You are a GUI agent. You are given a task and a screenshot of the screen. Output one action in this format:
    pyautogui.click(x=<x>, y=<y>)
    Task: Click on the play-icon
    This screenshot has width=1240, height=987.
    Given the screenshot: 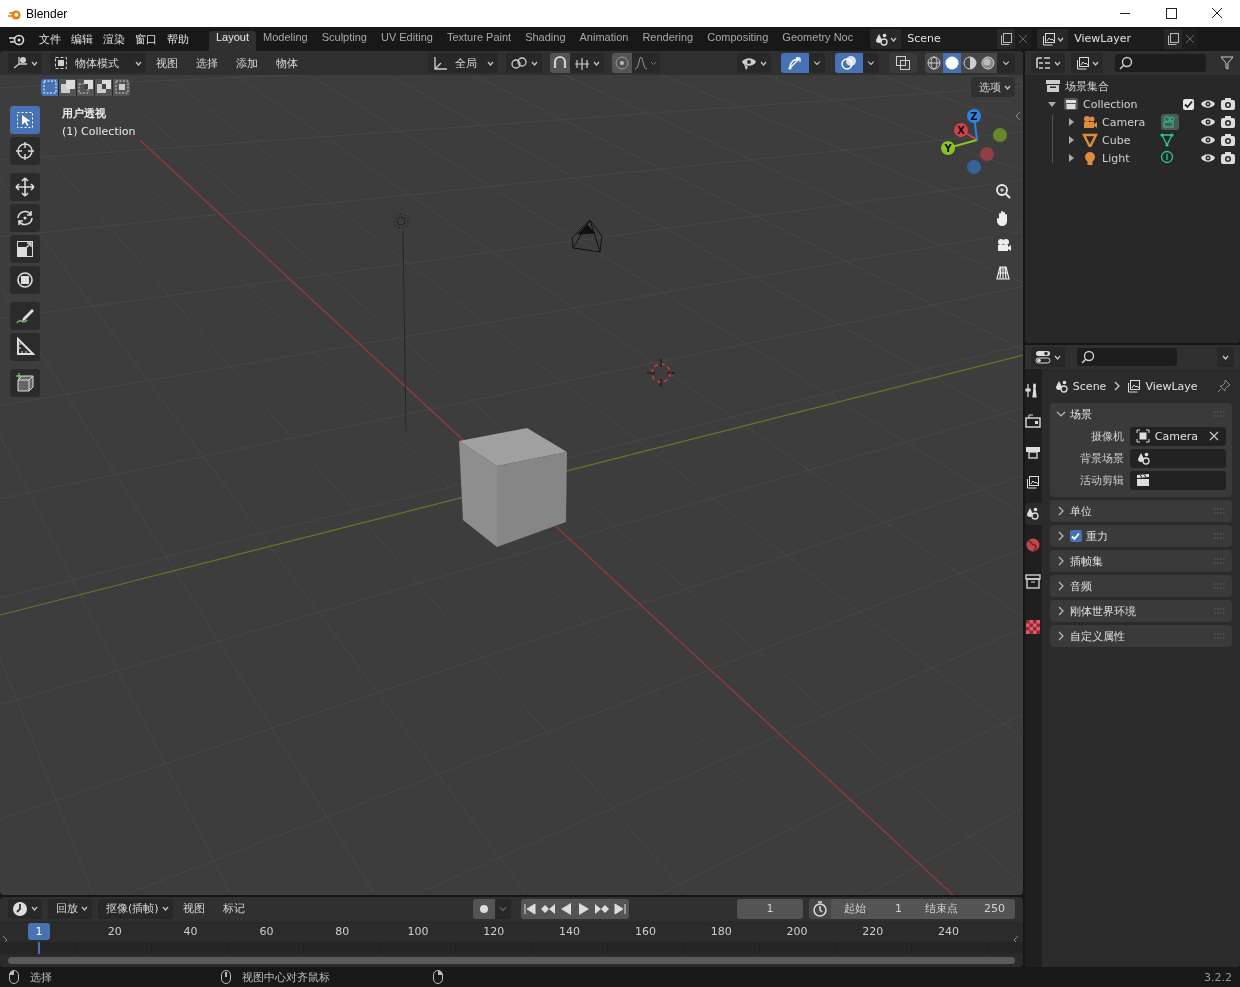 What is the action you would take?
    pyautogui.click(x=583, y=908)
    